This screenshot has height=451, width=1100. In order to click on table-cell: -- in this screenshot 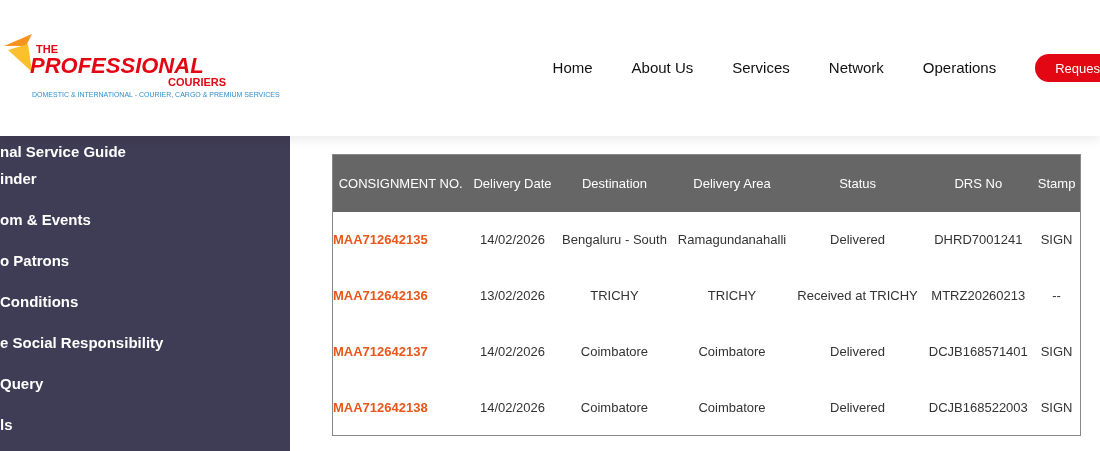, I will do `click(1057, 295)`.